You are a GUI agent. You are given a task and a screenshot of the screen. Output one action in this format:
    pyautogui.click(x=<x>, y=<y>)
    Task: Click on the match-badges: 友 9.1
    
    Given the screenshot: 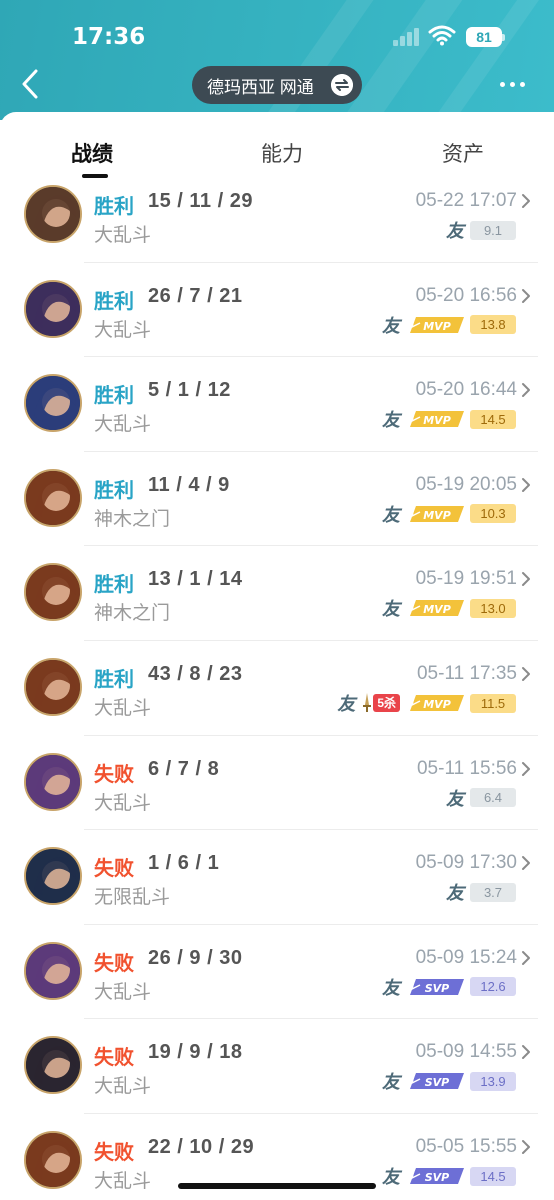 What is the action you would take?
    pyautogui.click(x=481, y=230)
    